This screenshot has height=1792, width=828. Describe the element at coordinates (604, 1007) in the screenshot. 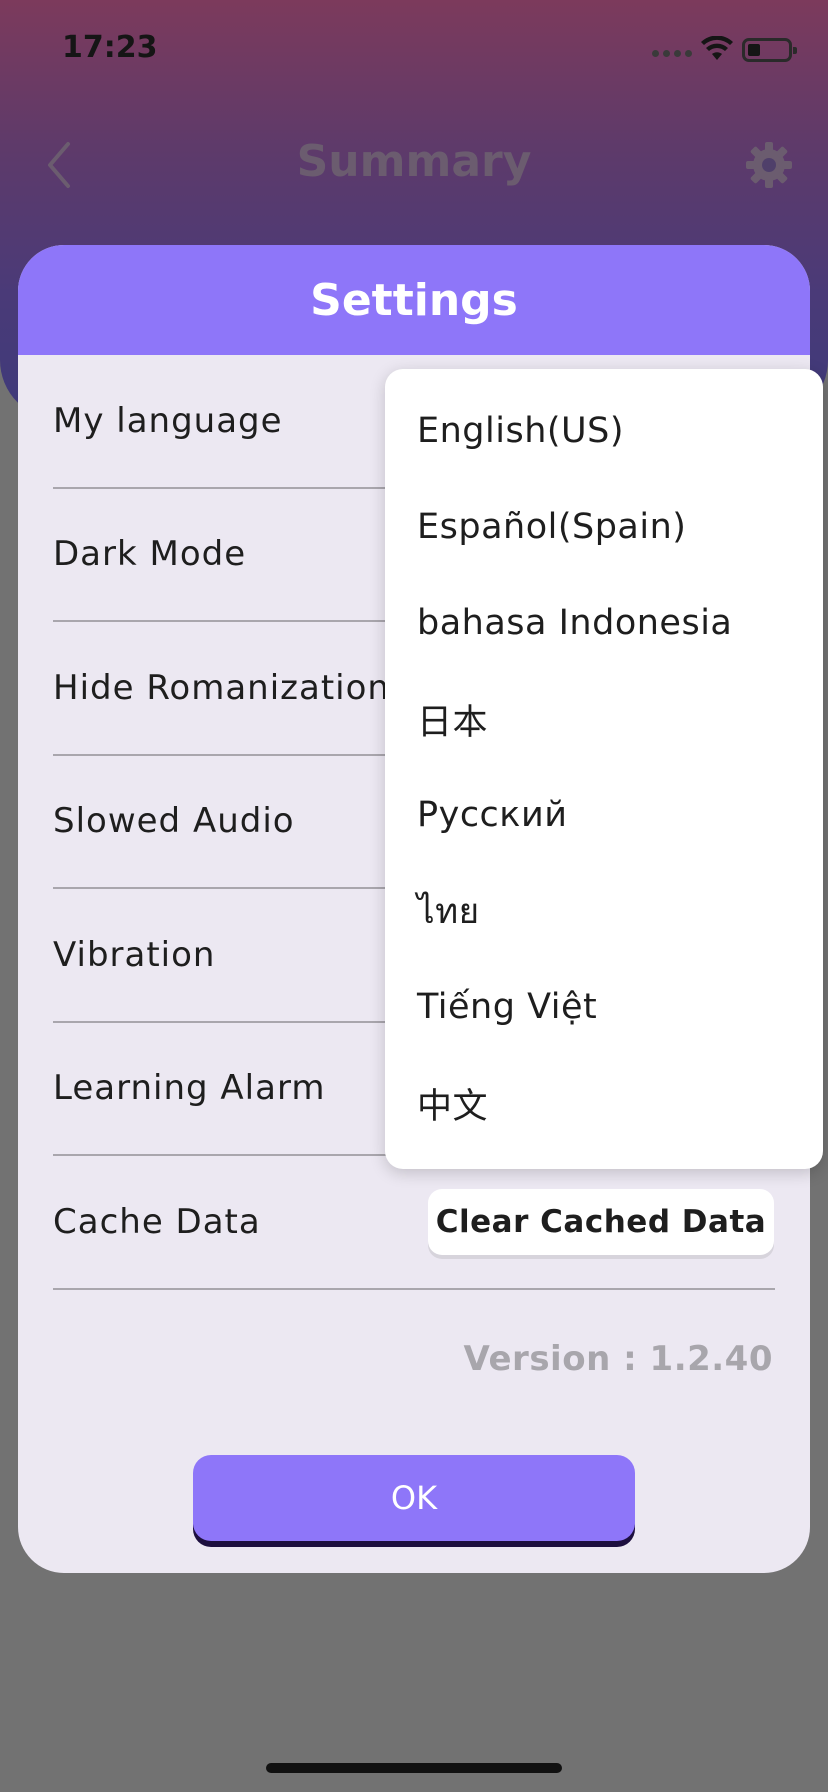

I see `language-option: Tiếng Việt` at that location.